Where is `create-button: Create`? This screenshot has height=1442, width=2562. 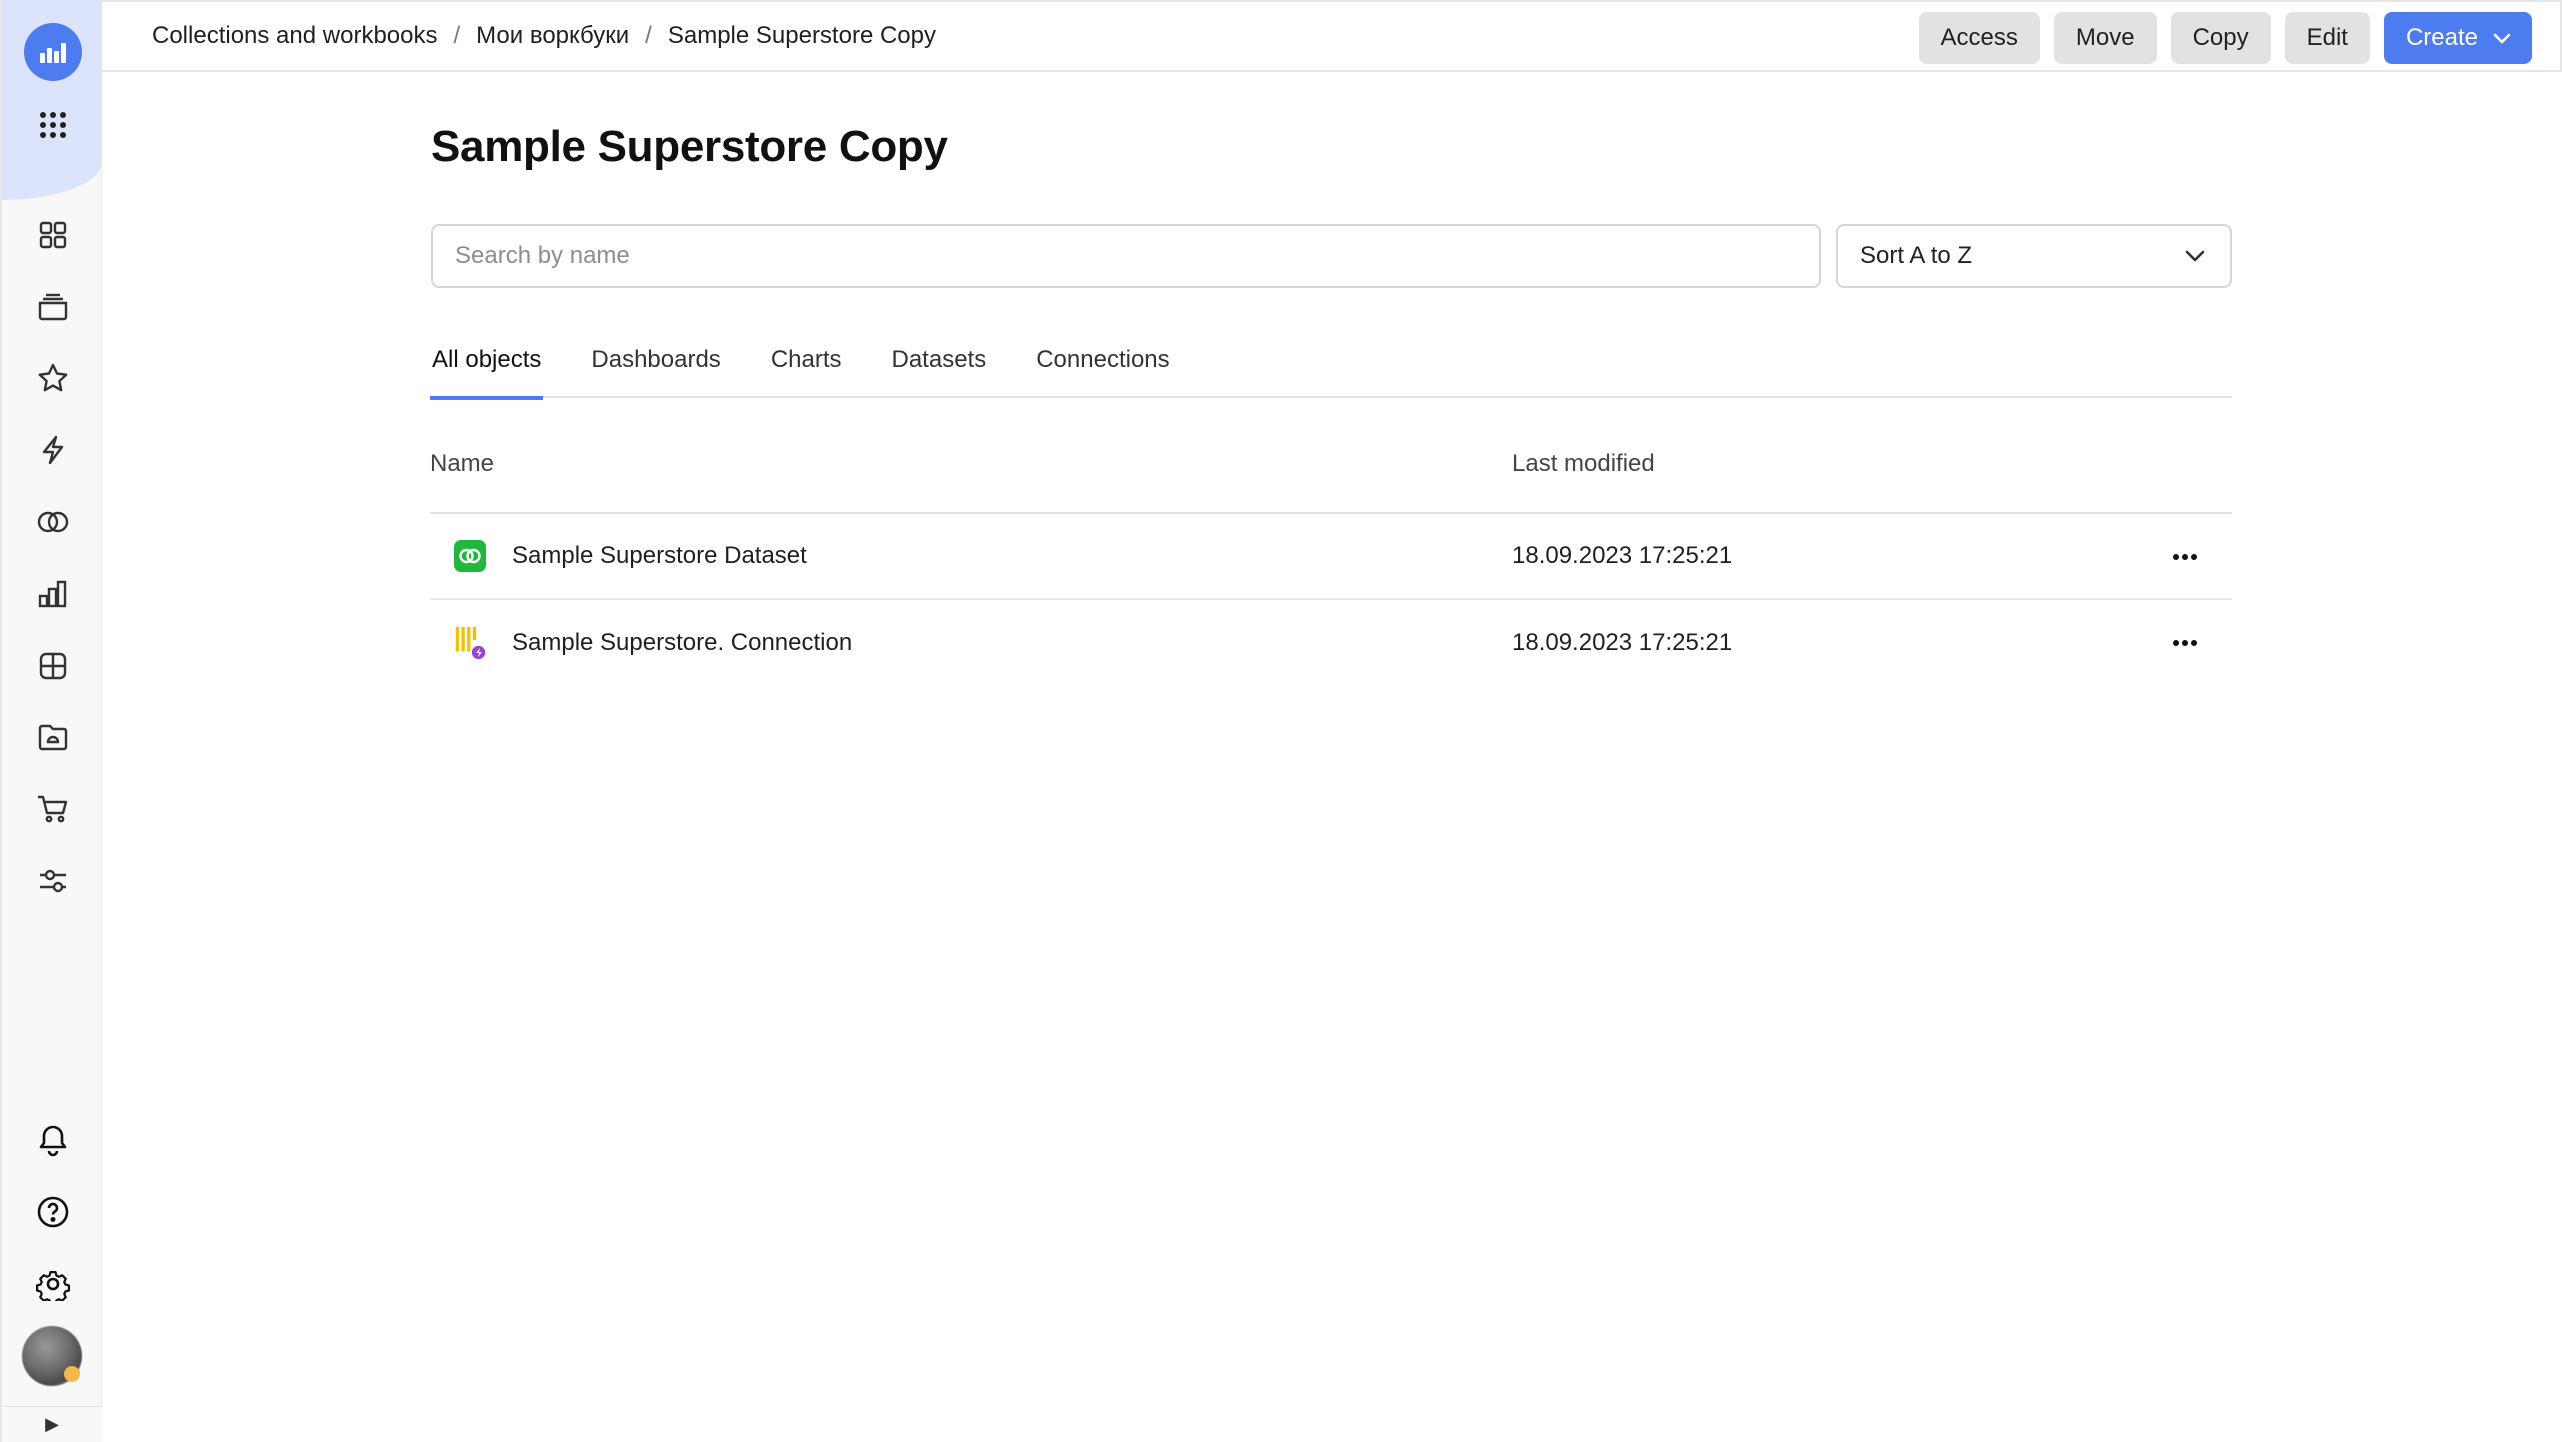 create-button: Create is located at coordinates (2457, 38).